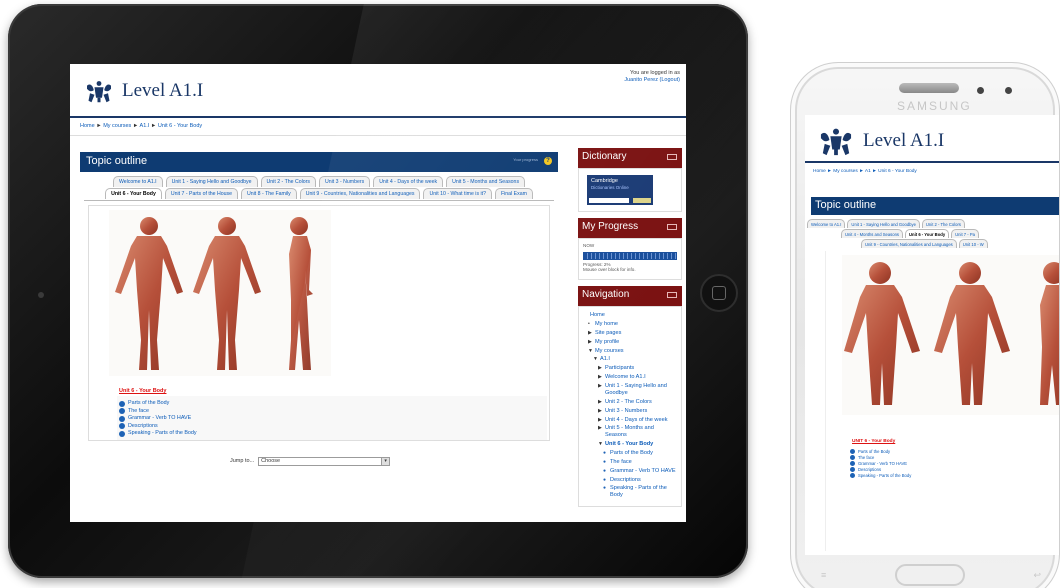 This screenshot has height=588, width=1064. Describe the element at coordinates (630, 255) in the screenshot. I see `progress-bar` at that location.